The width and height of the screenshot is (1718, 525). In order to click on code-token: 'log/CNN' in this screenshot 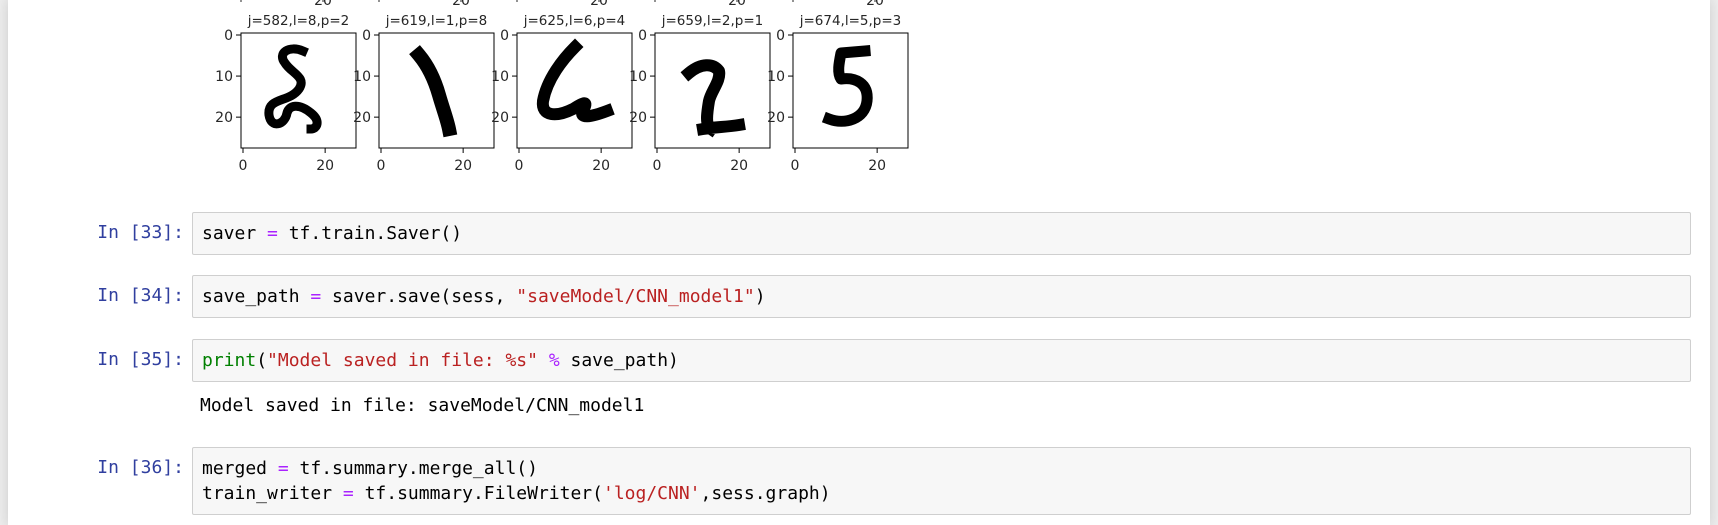, I will do `click(651, 493)`.